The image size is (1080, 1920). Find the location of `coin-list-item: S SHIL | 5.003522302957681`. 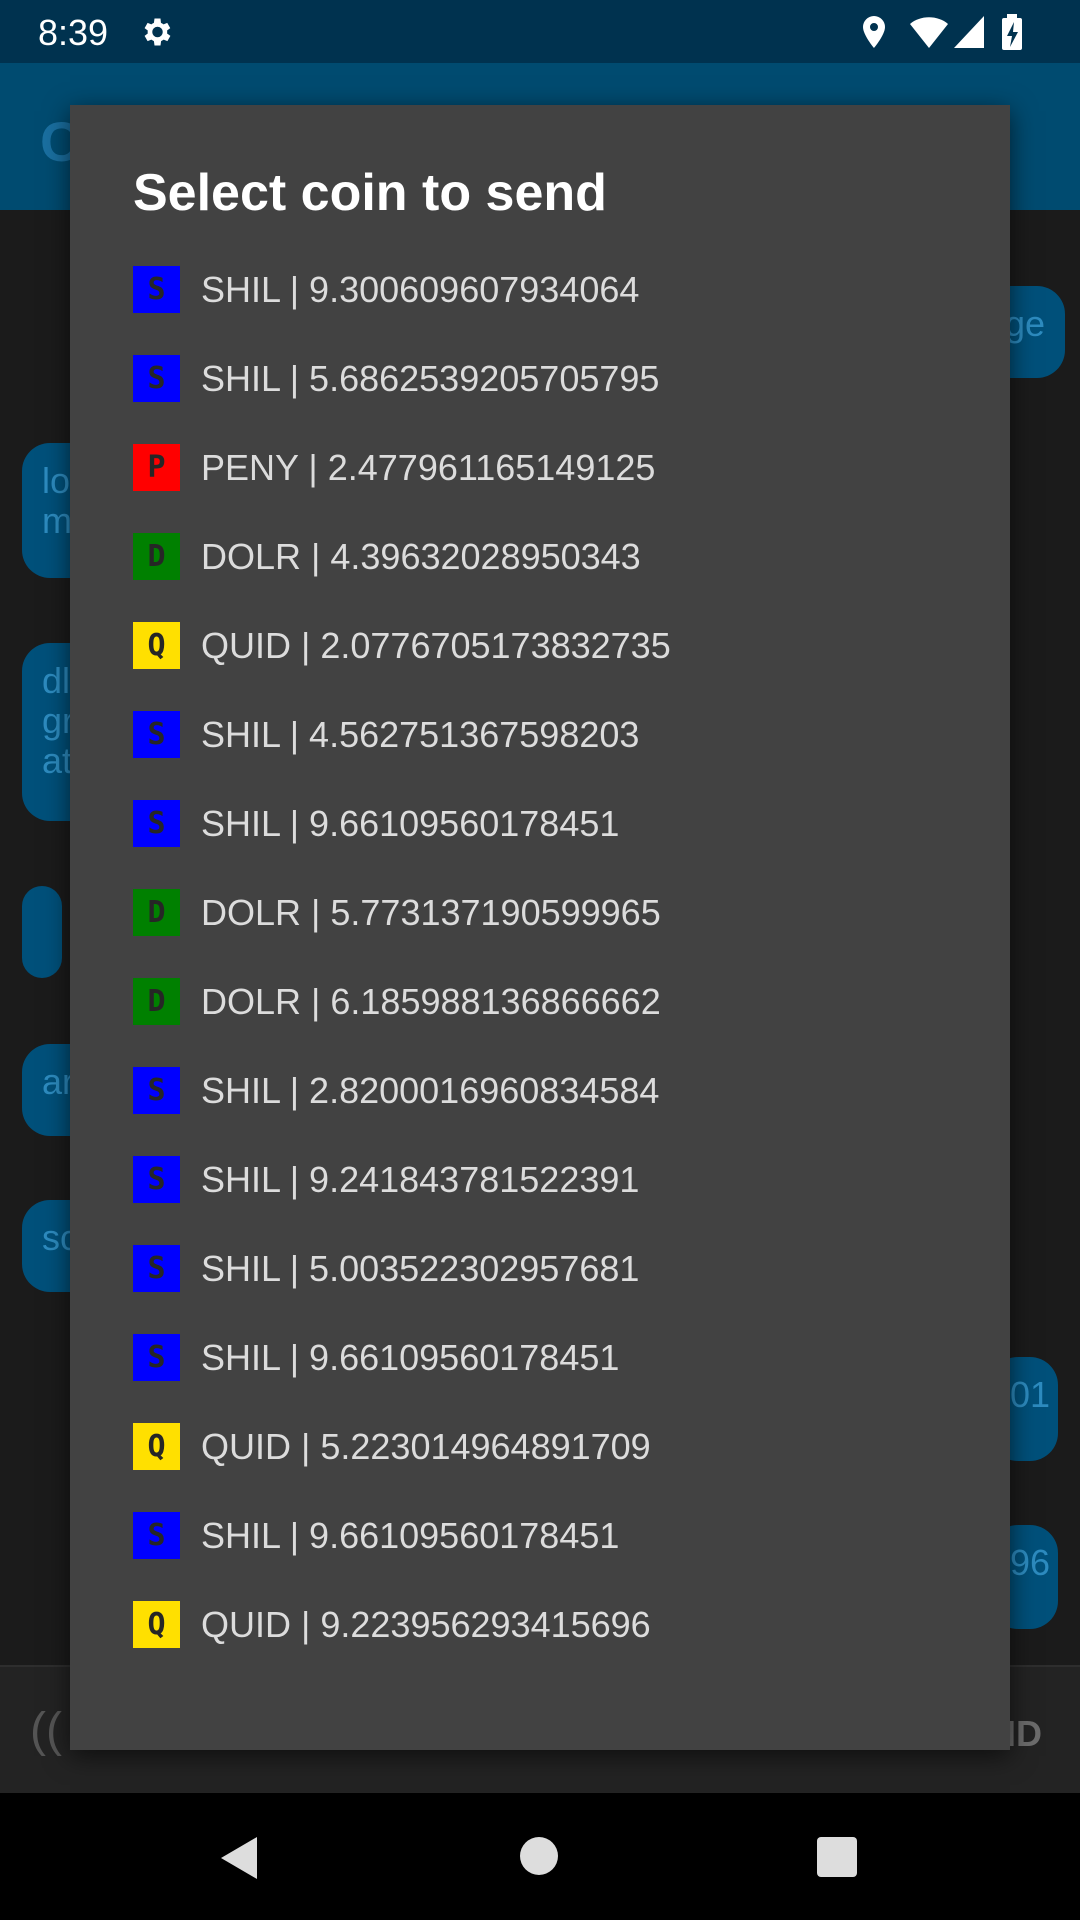

coin-list-item: S SHIL | 5.003522302957681 is located at coordinates (540, 1268).